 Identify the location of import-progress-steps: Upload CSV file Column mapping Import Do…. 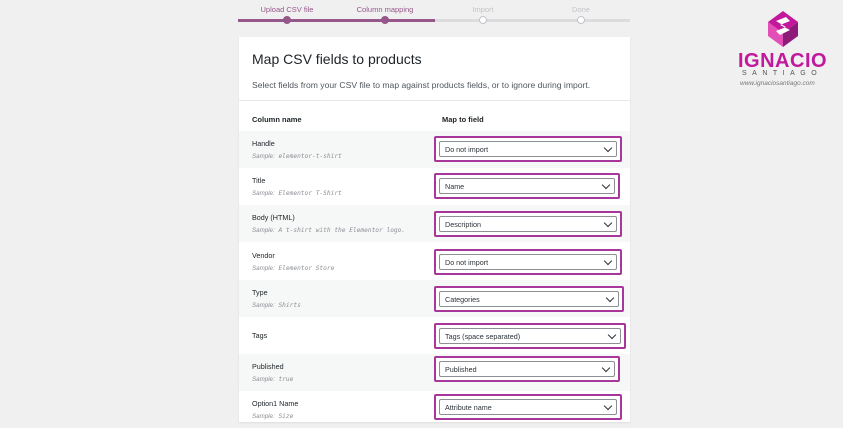
(434, 14).